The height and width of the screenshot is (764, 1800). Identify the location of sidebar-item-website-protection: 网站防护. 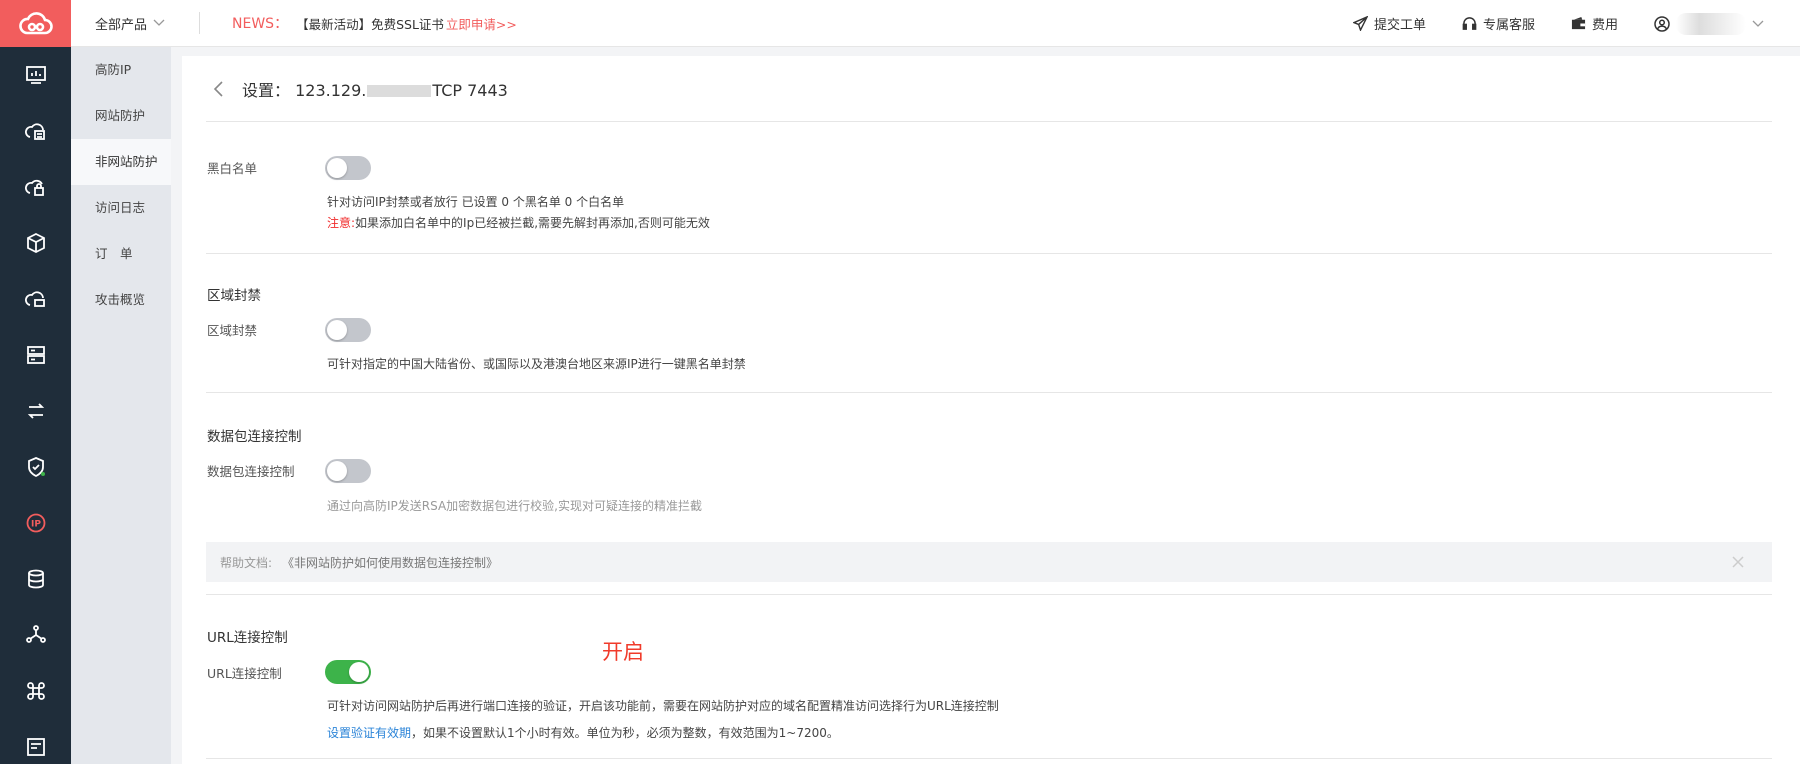
(121, 116).